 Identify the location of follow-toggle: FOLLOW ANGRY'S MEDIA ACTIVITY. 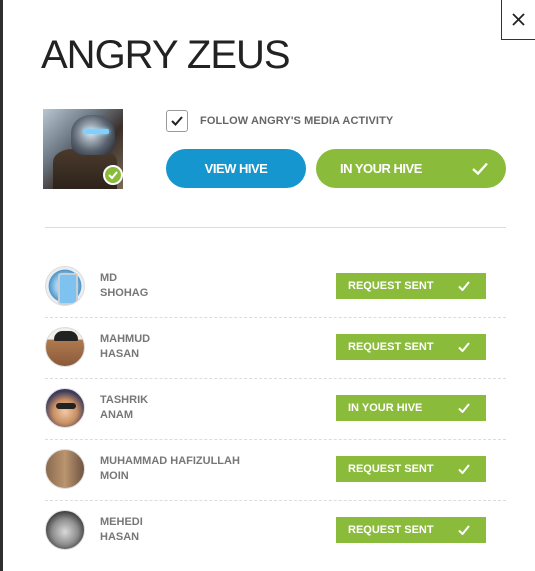
(279, 121).